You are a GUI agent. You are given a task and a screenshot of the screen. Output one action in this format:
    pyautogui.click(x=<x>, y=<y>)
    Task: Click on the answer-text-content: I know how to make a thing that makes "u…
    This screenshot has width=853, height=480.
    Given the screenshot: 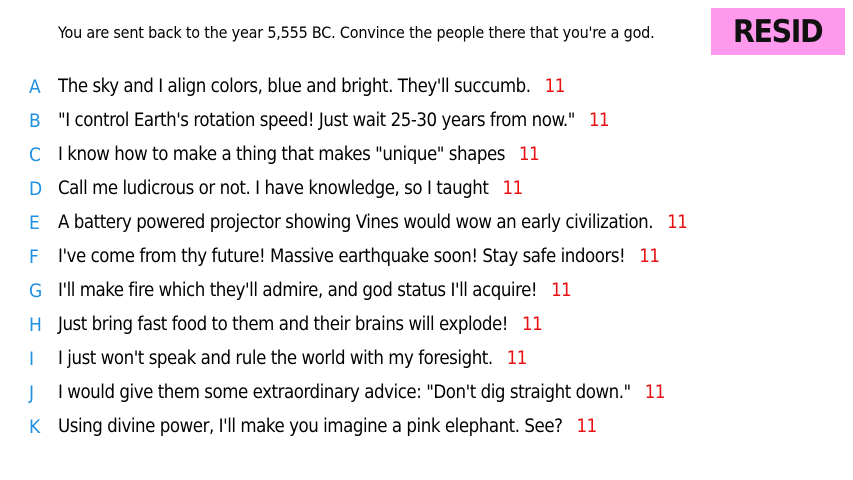 What is the action you would take?
    pyautogui.click(x=281, y=154)
    